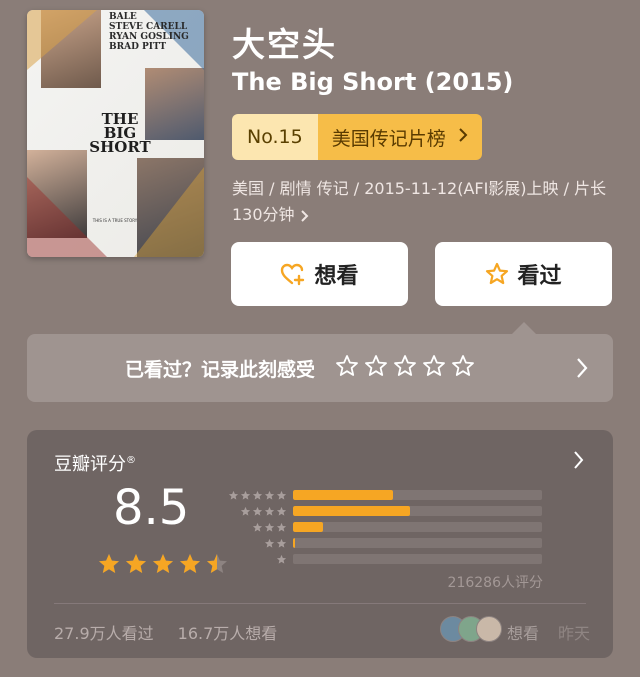  What do you see at coordinates (104, 633) in the screenshot?
I see `watched-count: 27.9万人看过` at bounding box center [104, 633].